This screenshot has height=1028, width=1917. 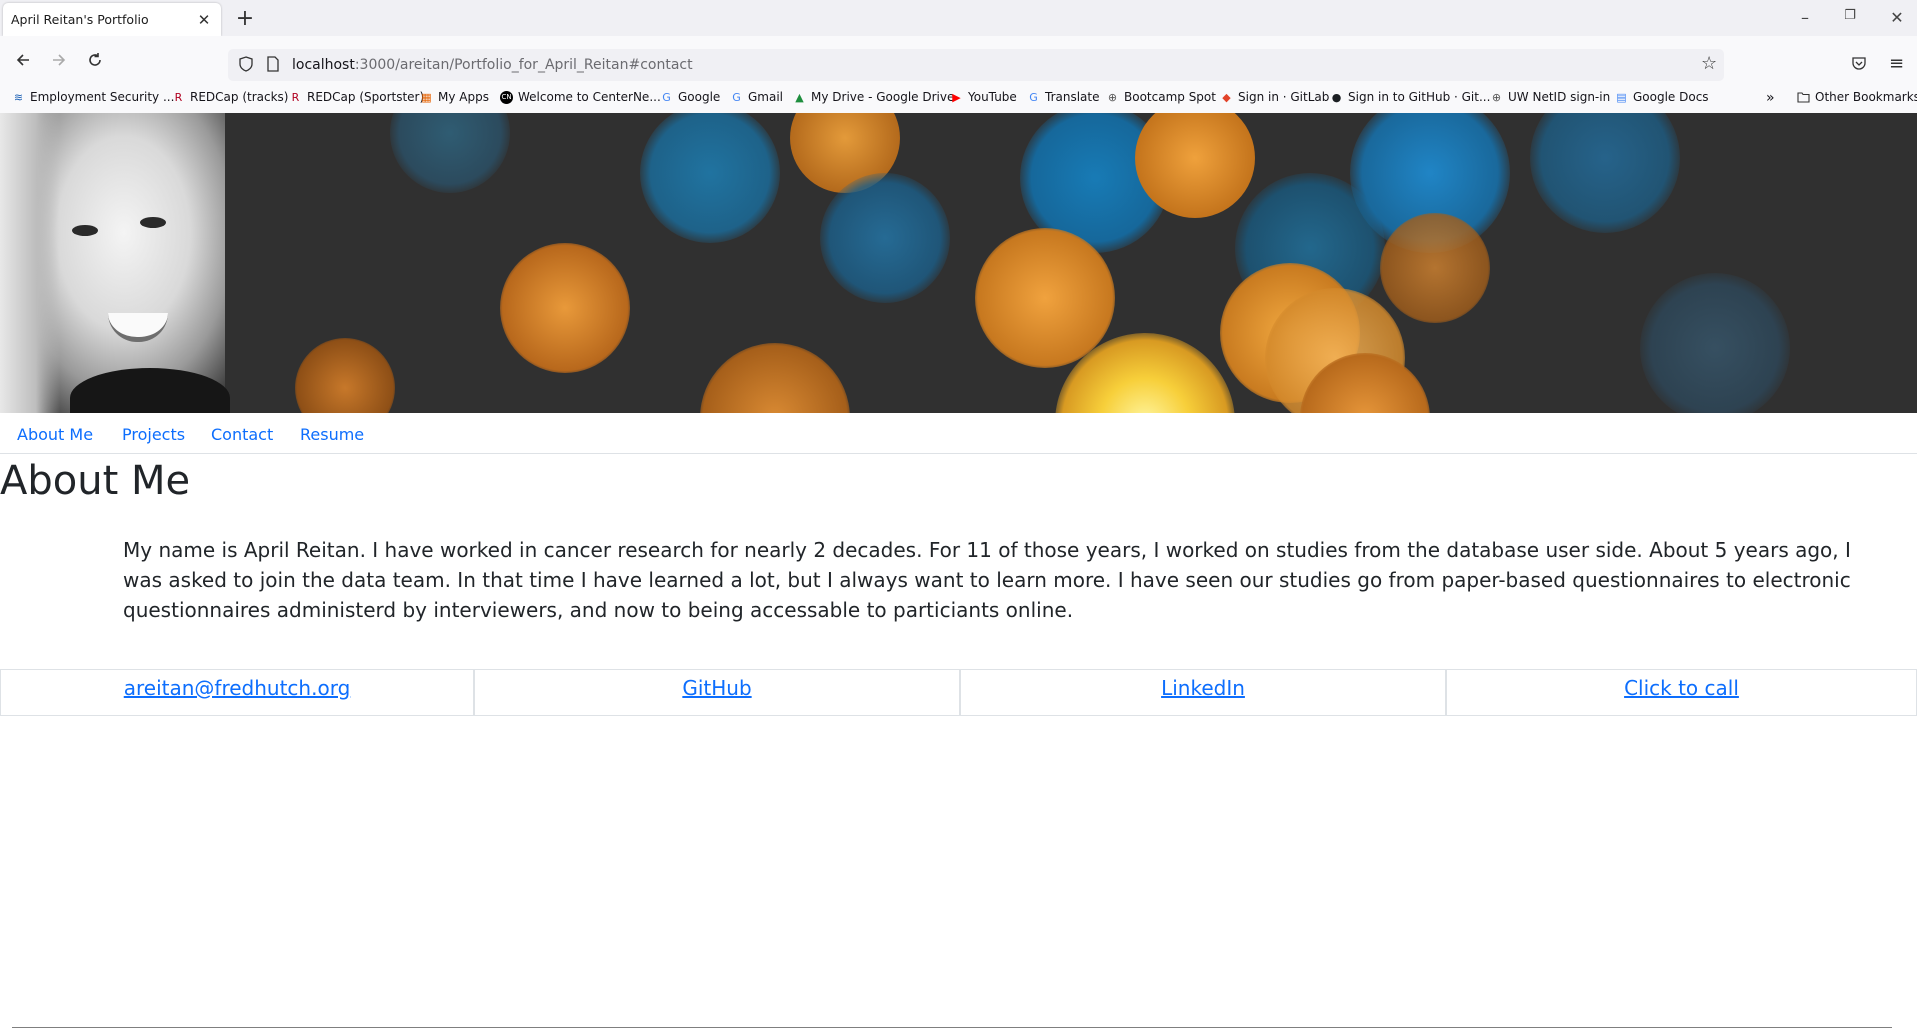 I want to click on new-tab-button: +, so click(x=245, y=18).